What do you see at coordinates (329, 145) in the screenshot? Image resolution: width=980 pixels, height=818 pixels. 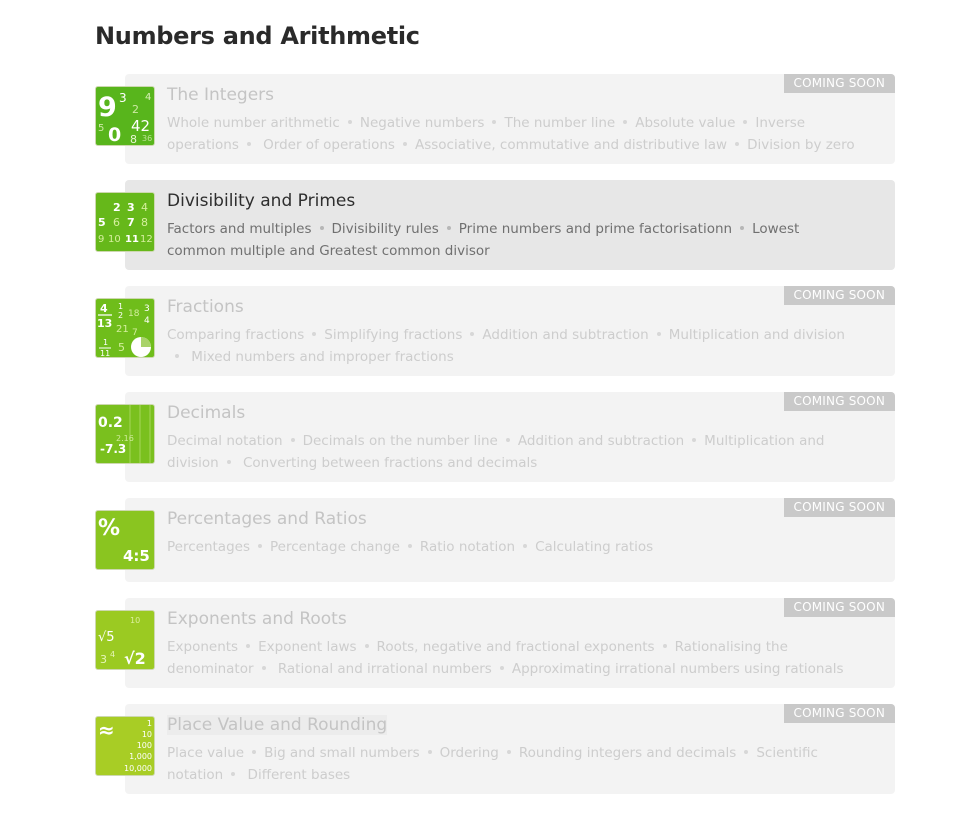 I see `topic-item: Order of operations` at bounding box center [329, 145].